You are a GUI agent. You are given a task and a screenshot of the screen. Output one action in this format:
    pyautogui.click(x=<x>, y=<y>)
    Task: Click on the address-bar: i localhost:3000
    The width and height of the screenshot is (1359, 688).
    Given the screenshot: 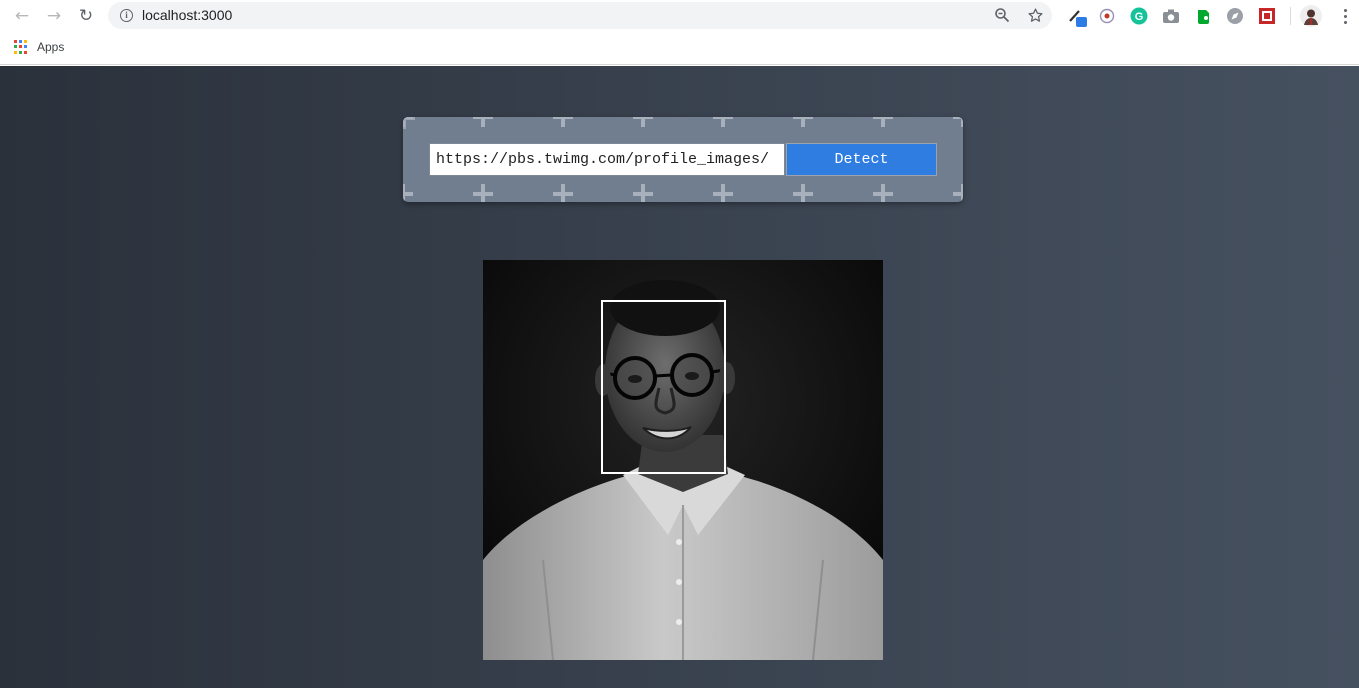 What is the action you would take?
    pyautogui.click(x=580, y=15)
    